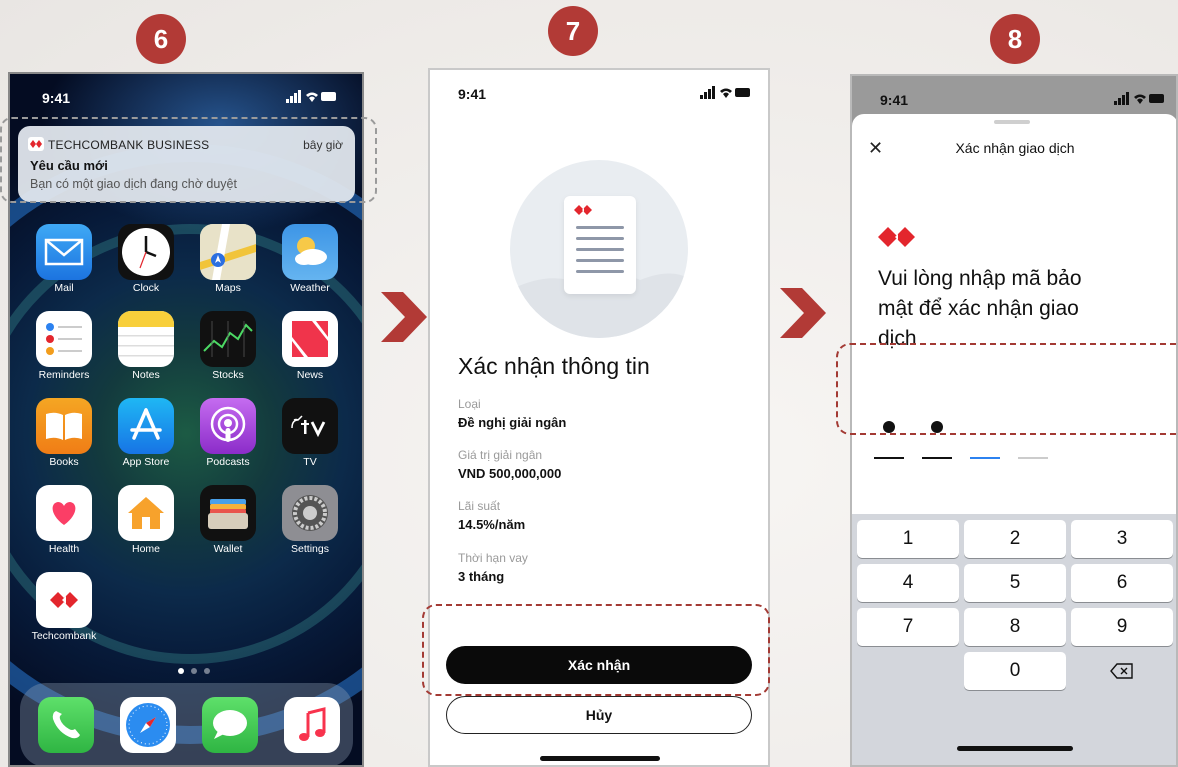  What do you see at coordinates (146, 339) in the screenshot?
I see `notes-icon` at bounding box center [146, 339].